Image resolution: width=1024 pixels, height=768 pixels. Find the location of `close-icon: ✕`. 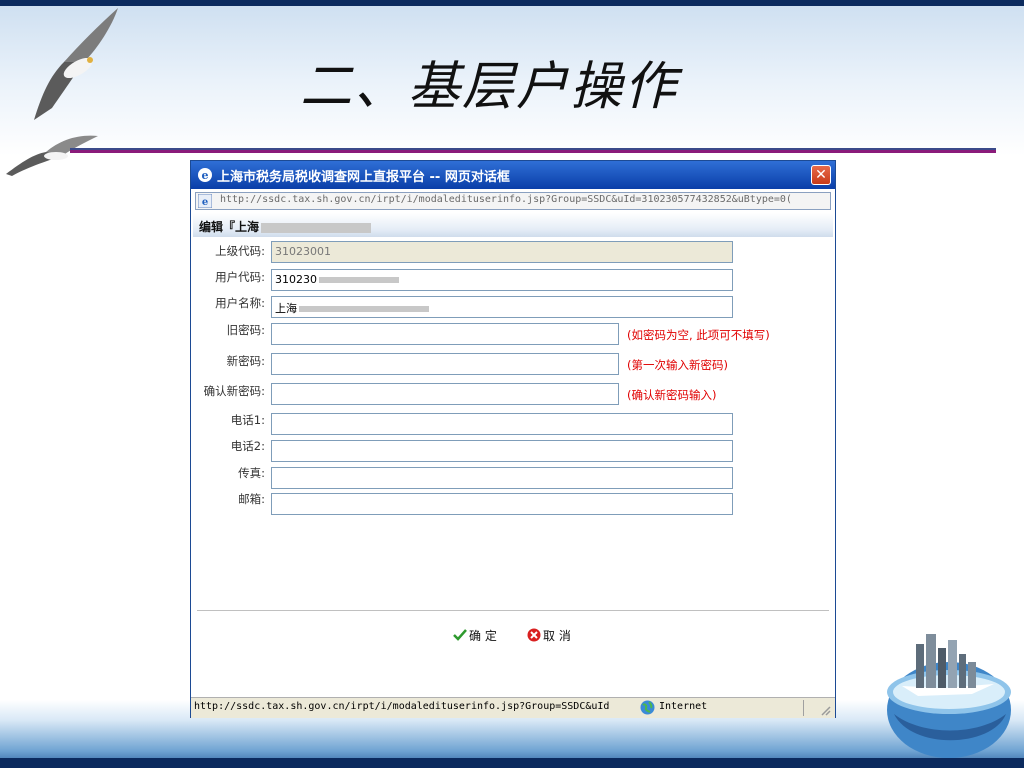

close-icon: ✕ is located at coordinates (821, 175).